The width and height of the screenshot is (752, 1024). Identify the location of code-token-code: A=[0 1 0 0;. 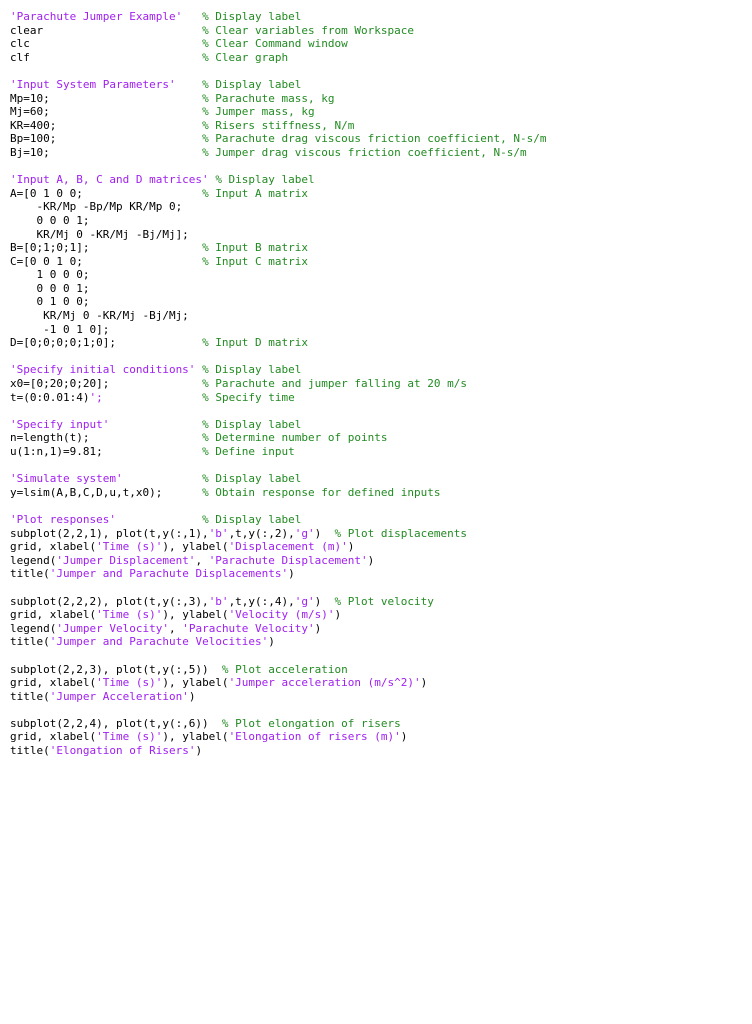
(106, 193).